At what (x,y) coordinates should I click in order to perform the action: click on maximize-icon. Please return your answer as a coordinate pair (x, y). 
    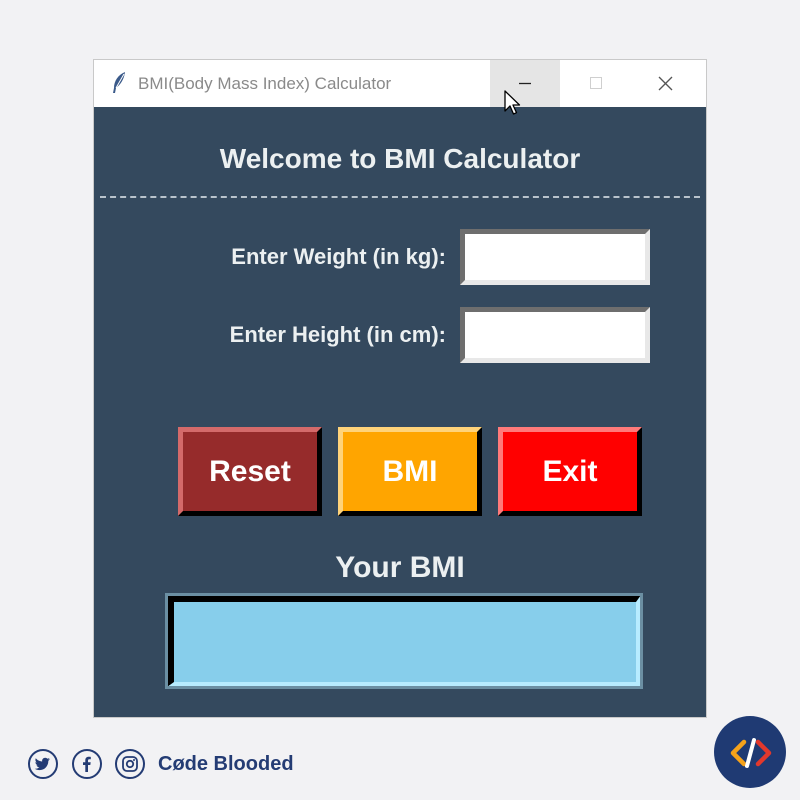
    Looking at the image, I should click on (596, 83).